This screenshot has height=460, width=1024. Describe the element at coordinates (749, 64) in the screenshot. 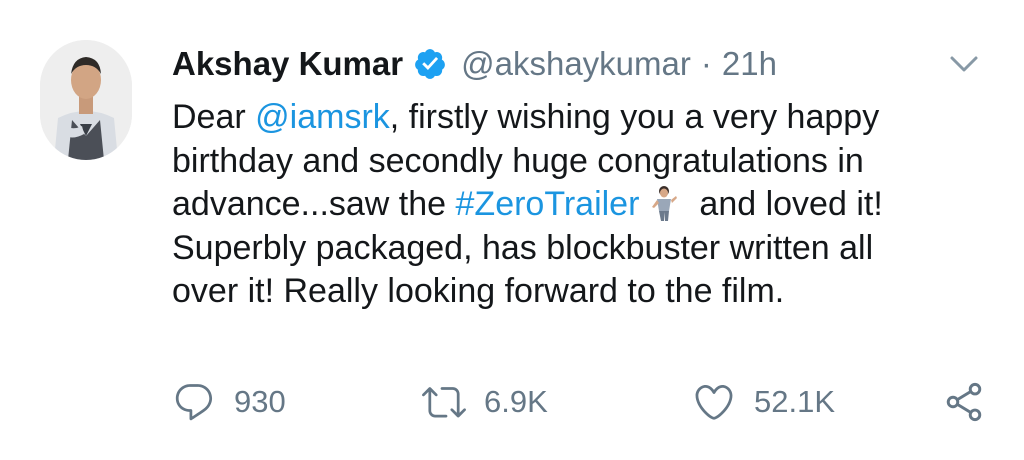

I see `tweet-timestamp: 21h` at that location.